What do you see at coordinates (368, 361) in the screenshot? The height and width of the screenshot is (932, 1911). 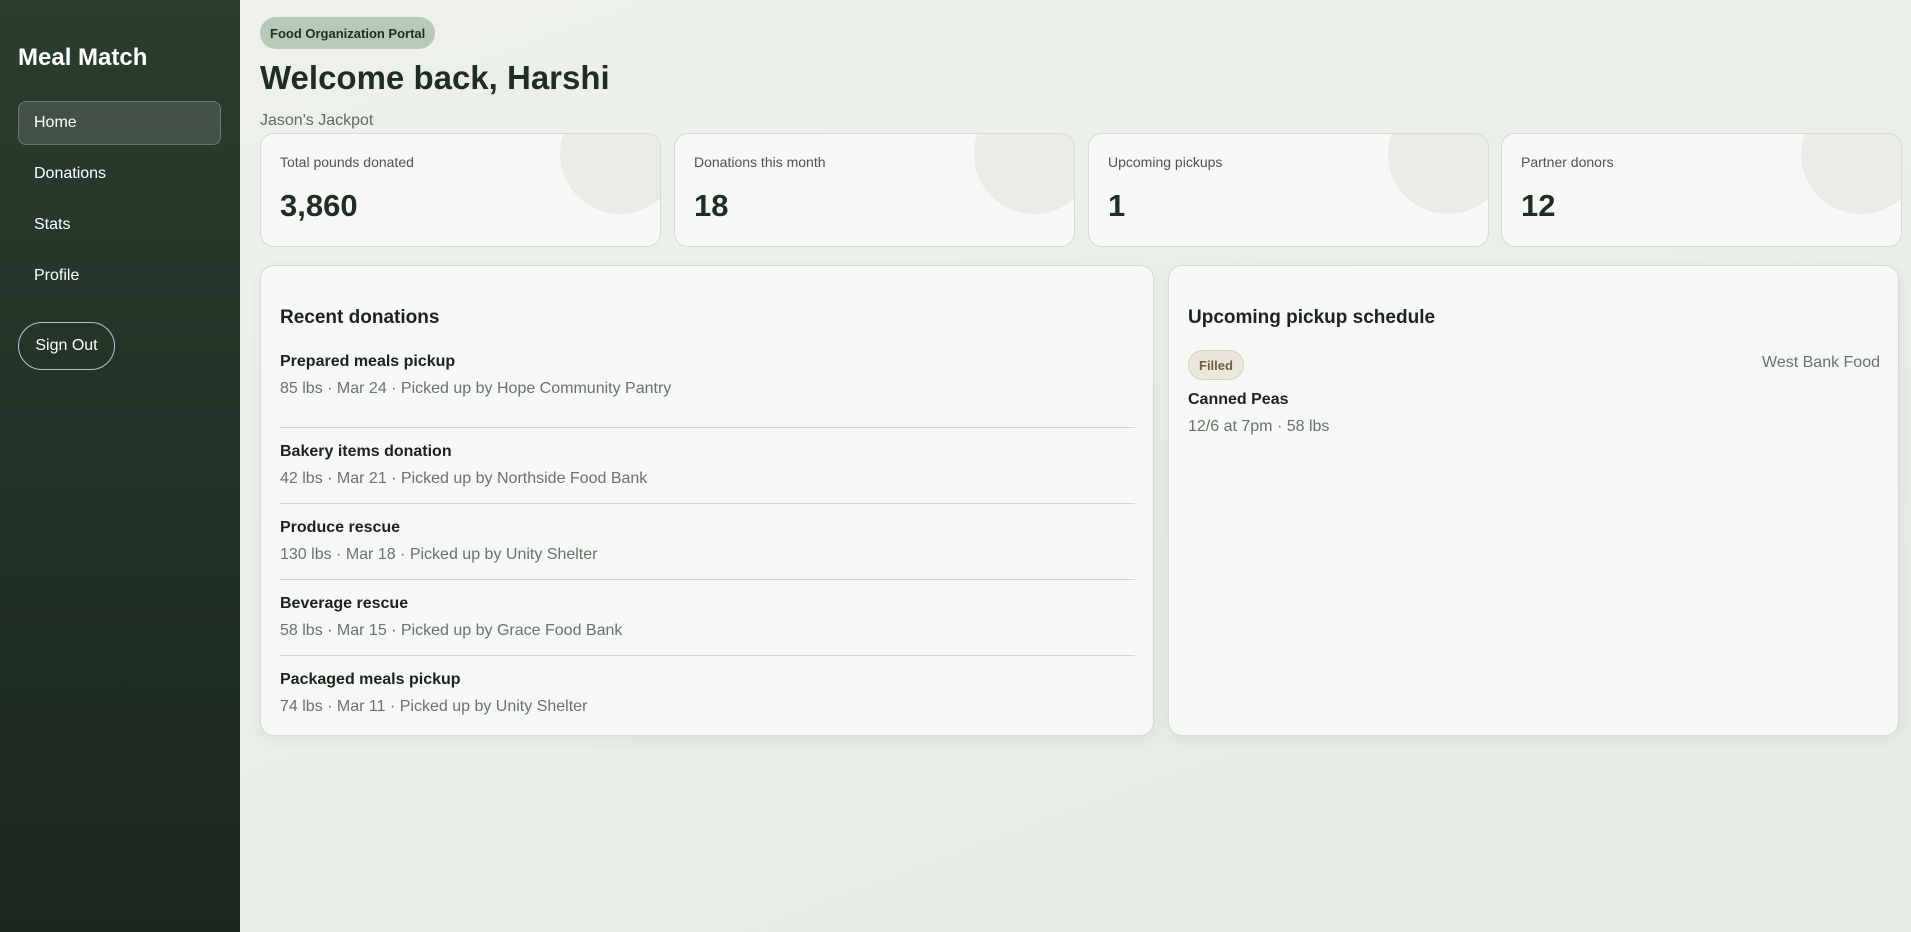 I see `donation-name: Prepared meals pickup` at bounding box center [368, 361].